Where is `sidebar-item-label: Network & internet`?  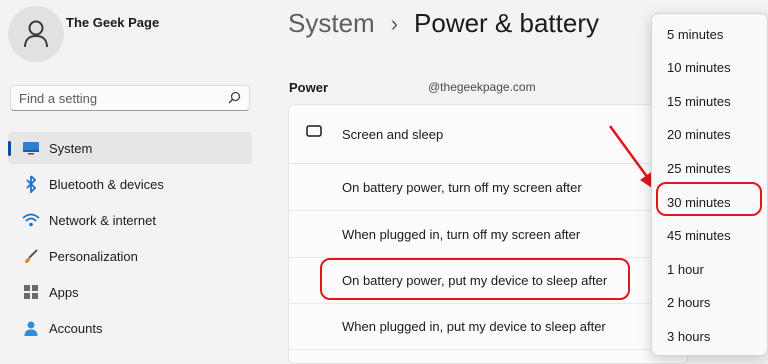 sidebar-item-label: Network & internet is located at coordinates (102, 220).